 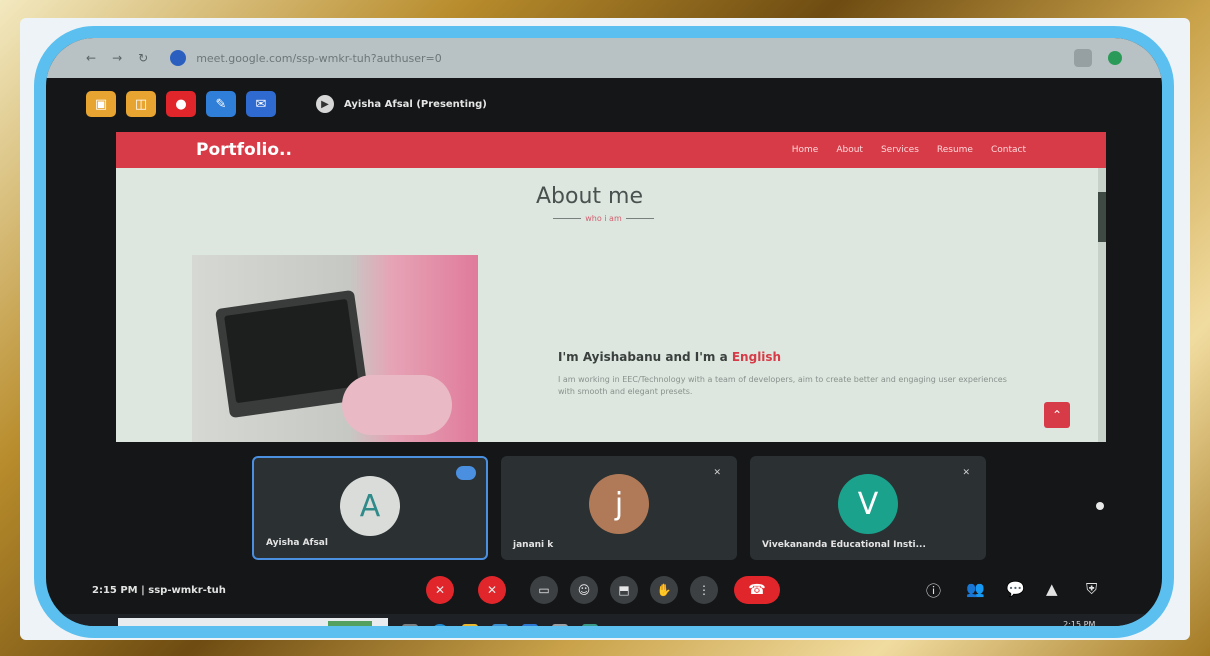 What do you see at coordinates (492, 590) in the screenshot?
I see `camera-off-button: ✕` at bounding box center [492, 590].